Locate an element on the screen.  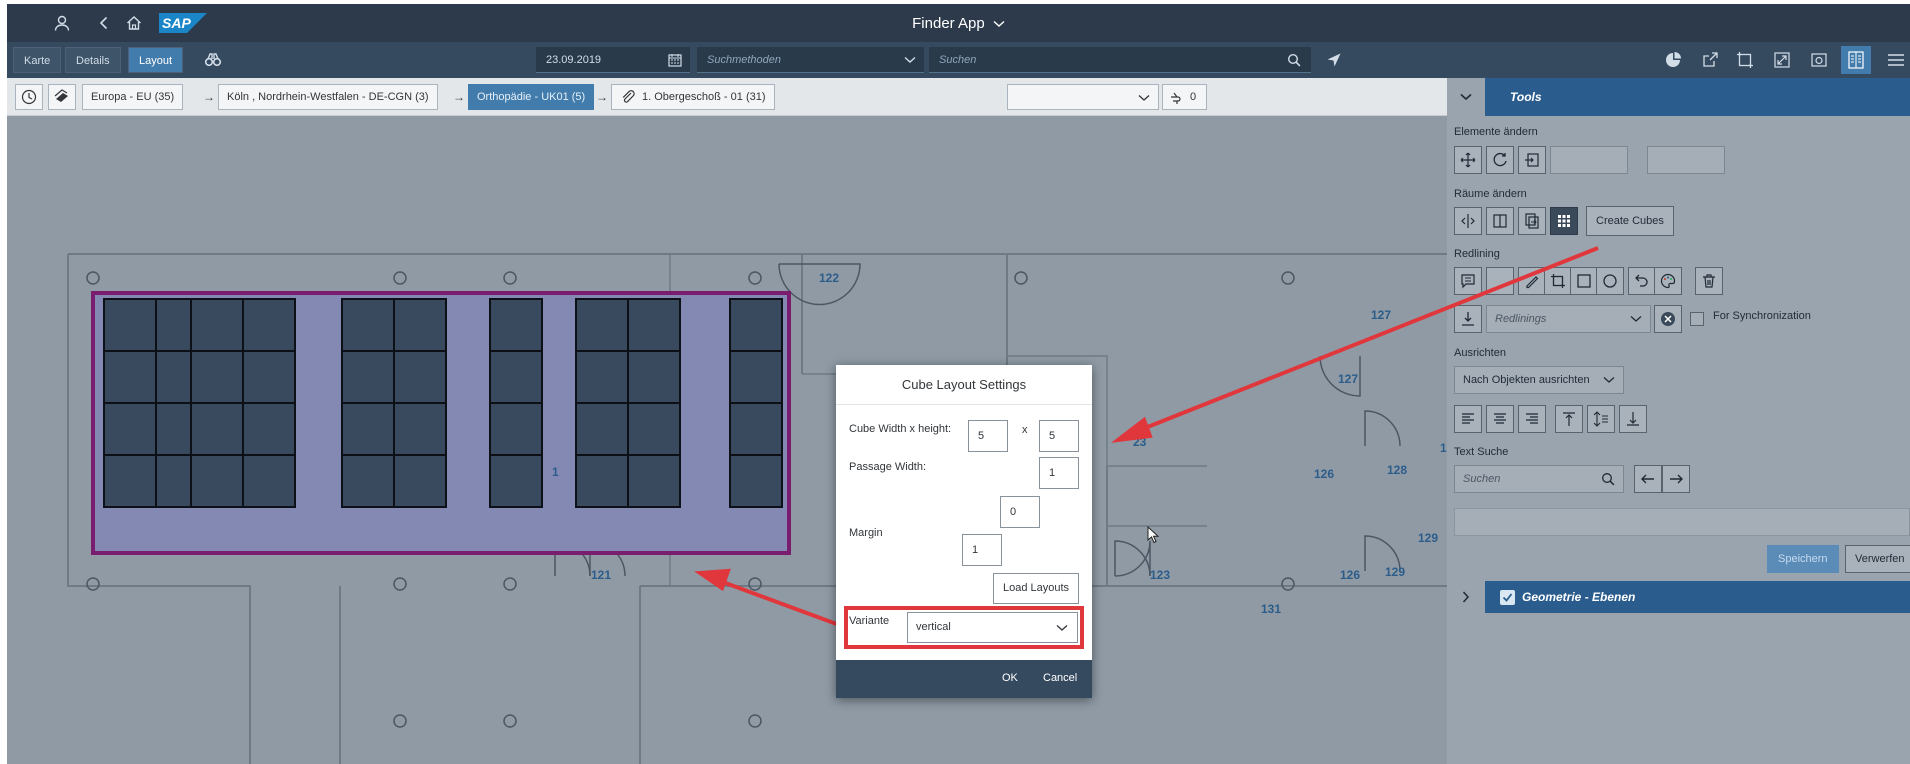
app-title: Finder App is located at coordinates (958, 23).